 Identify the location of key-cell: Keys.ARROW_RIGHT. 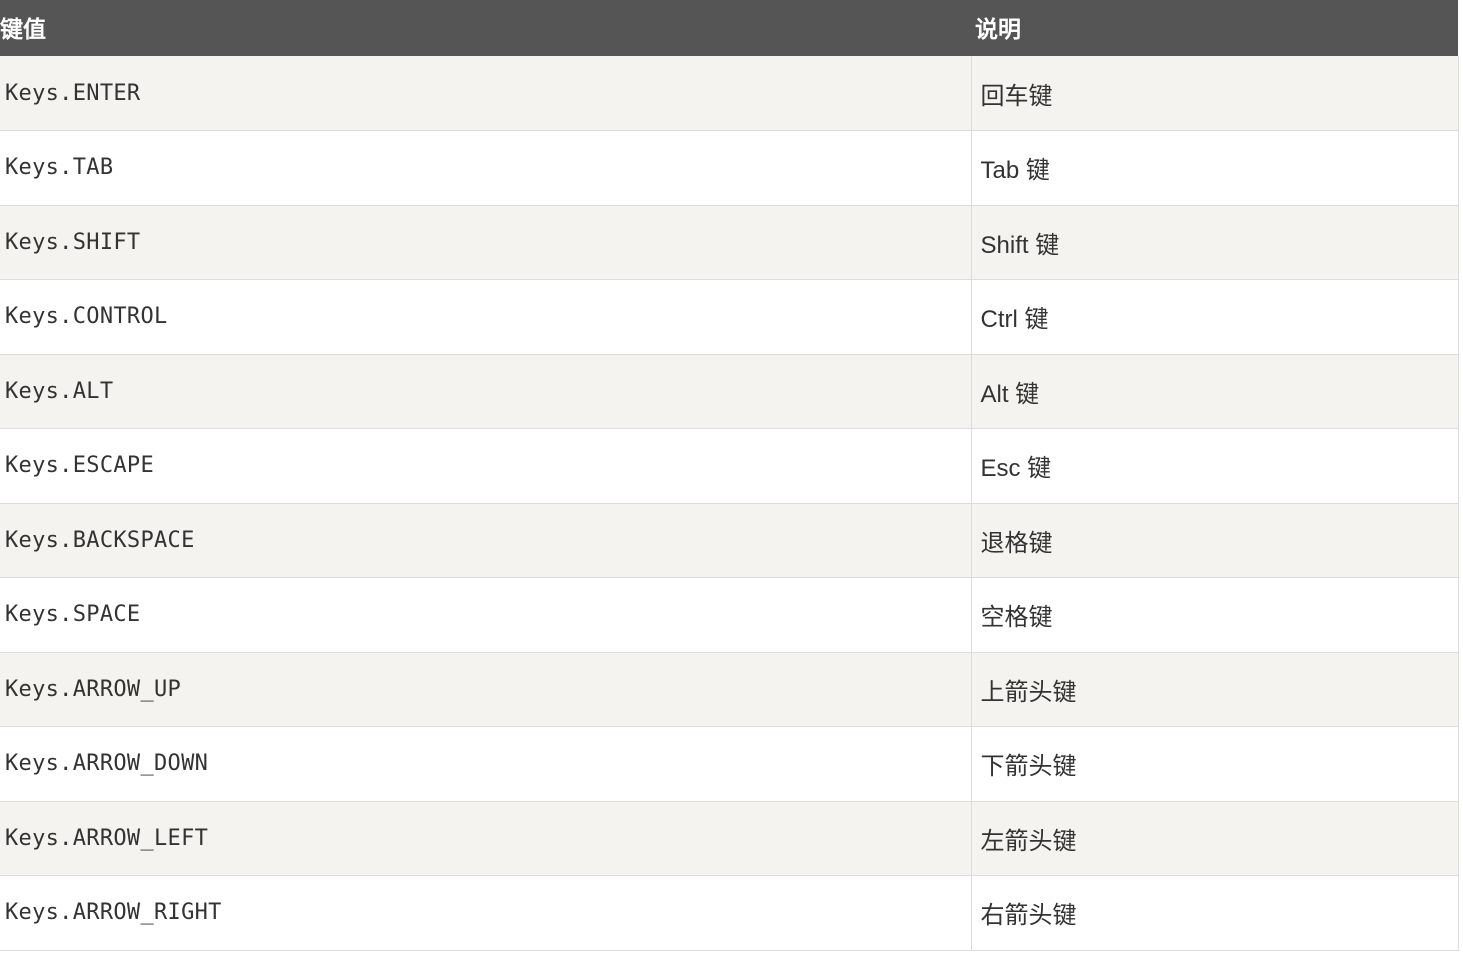
(486, 913).